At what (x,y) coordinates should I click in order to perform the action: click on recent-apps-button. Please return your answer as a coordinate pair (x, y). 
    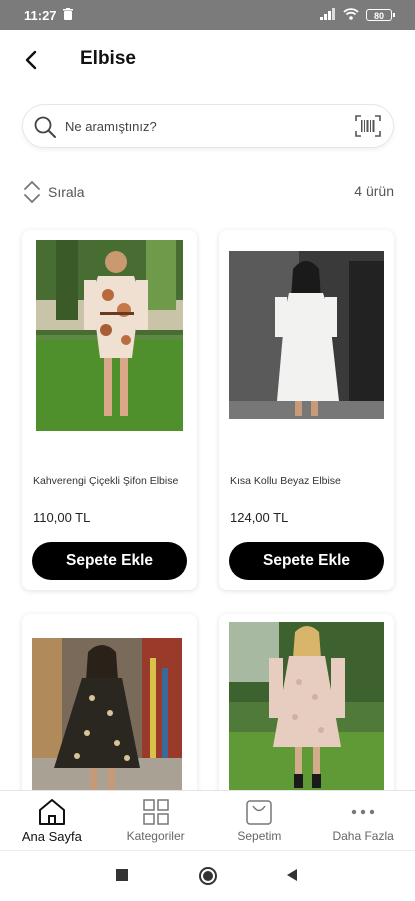
    Looking at the image, I should click on (122, 877).